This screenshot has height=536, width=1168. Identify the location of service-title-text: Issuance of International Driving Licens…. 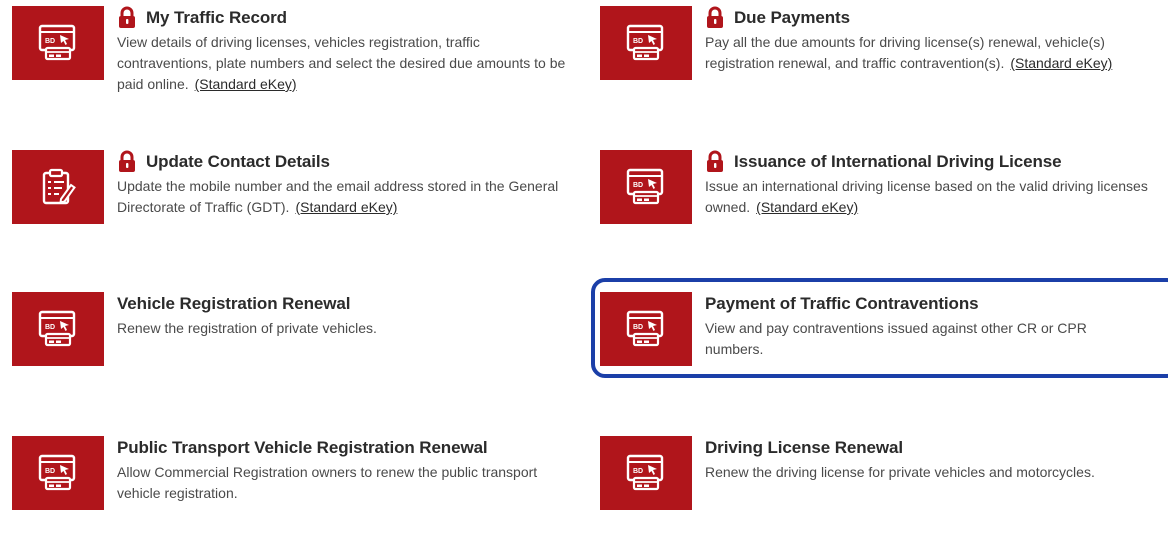
(898, 162).